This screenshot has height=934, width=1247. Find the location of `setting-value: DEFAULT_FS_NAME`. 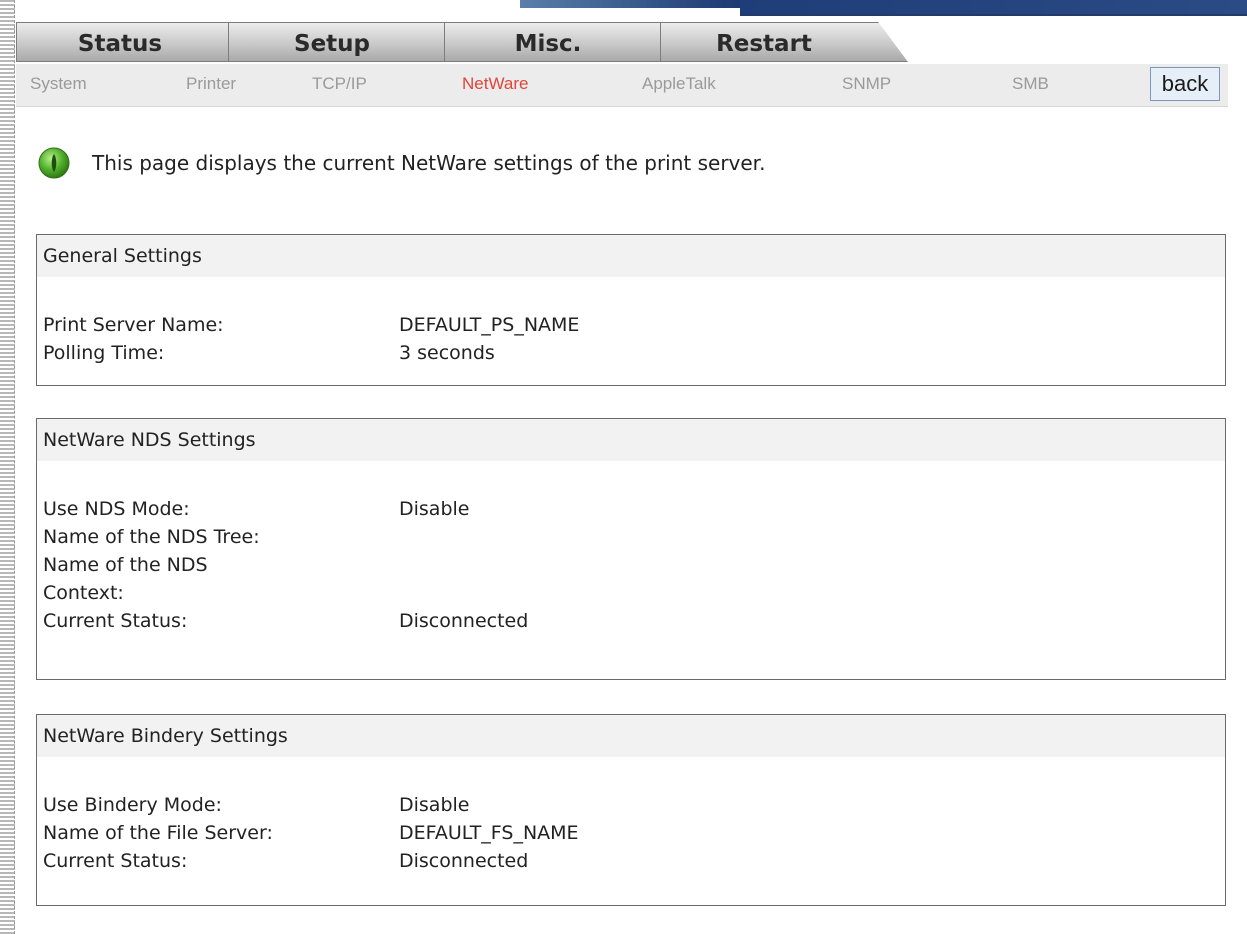

setting-value: DEFAULT_FS_NAME is located at coordinates (489, 833).